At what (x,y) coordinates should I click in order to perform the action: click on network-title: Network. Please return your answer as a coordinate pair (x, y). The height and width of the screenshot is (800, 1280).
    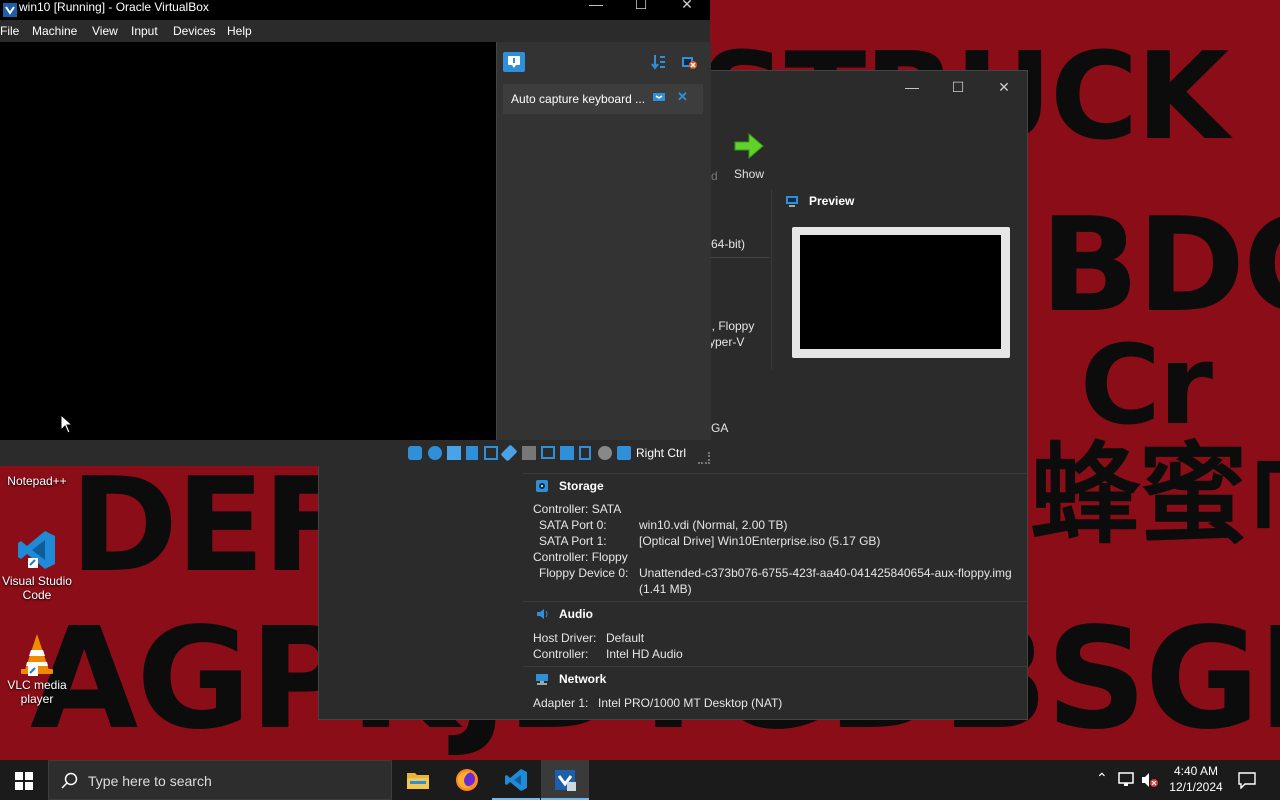
    Looking at the image, I should click on (583, 679).